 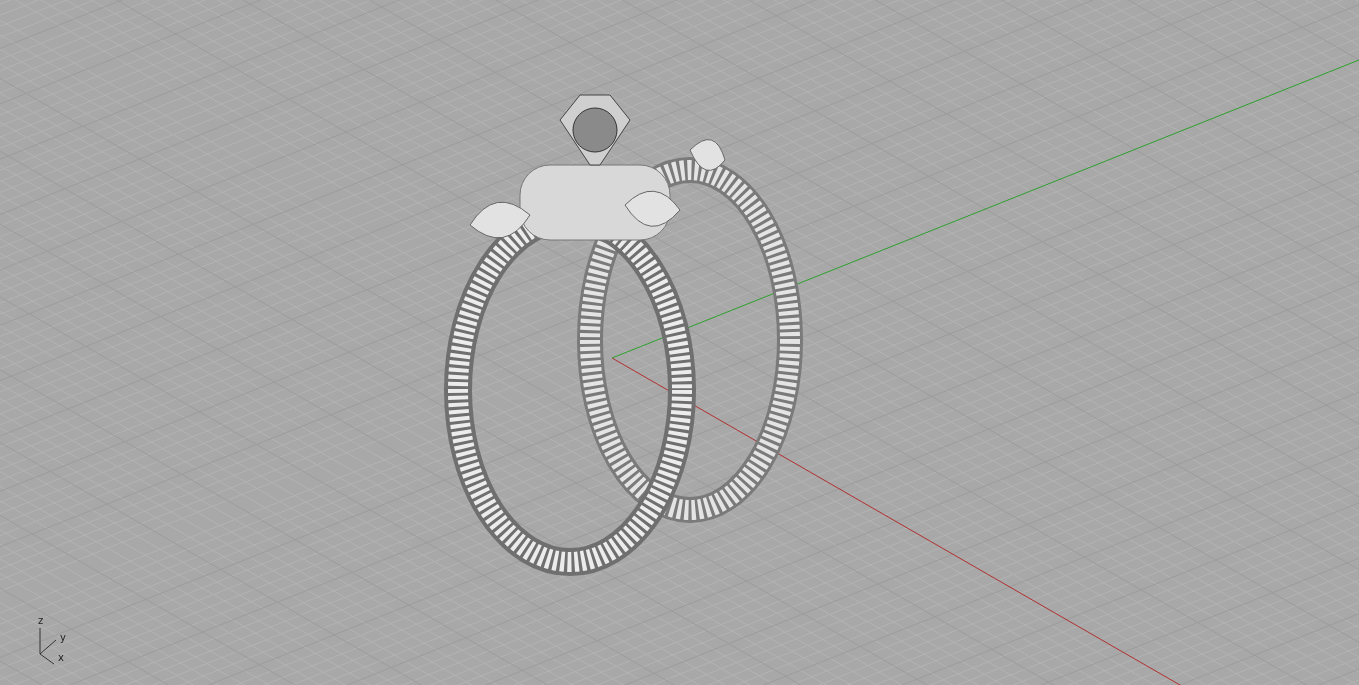 What do you see at coordinates (63, 637) in the screenshot?
I see `axis-label: y` at bounding box center [63, 637].